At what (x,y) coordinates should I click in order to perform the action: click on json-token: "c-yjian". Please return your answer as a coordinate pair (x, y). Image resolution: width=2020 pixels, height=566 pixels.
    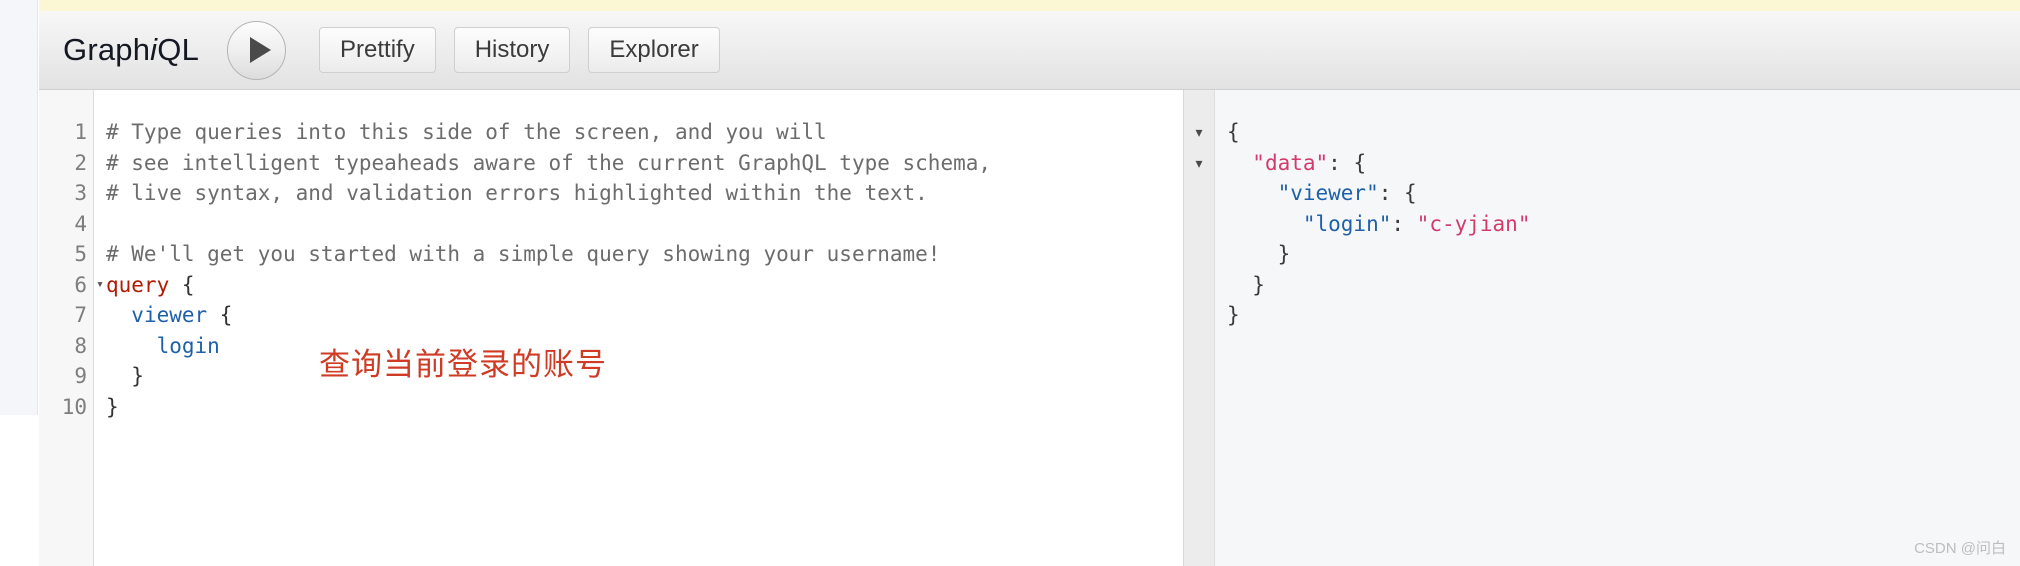
    Looking at the image, I should click on (1473, 223).